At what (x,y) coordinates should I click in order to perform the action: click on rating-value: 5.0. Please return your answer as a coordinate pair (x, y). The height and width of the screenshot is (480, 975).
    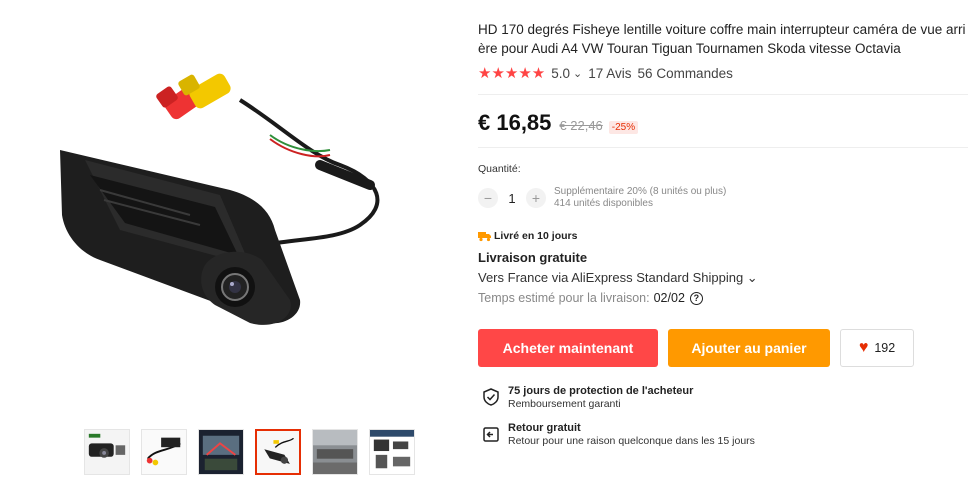
    Looking at the image, I should click on (560, 73).